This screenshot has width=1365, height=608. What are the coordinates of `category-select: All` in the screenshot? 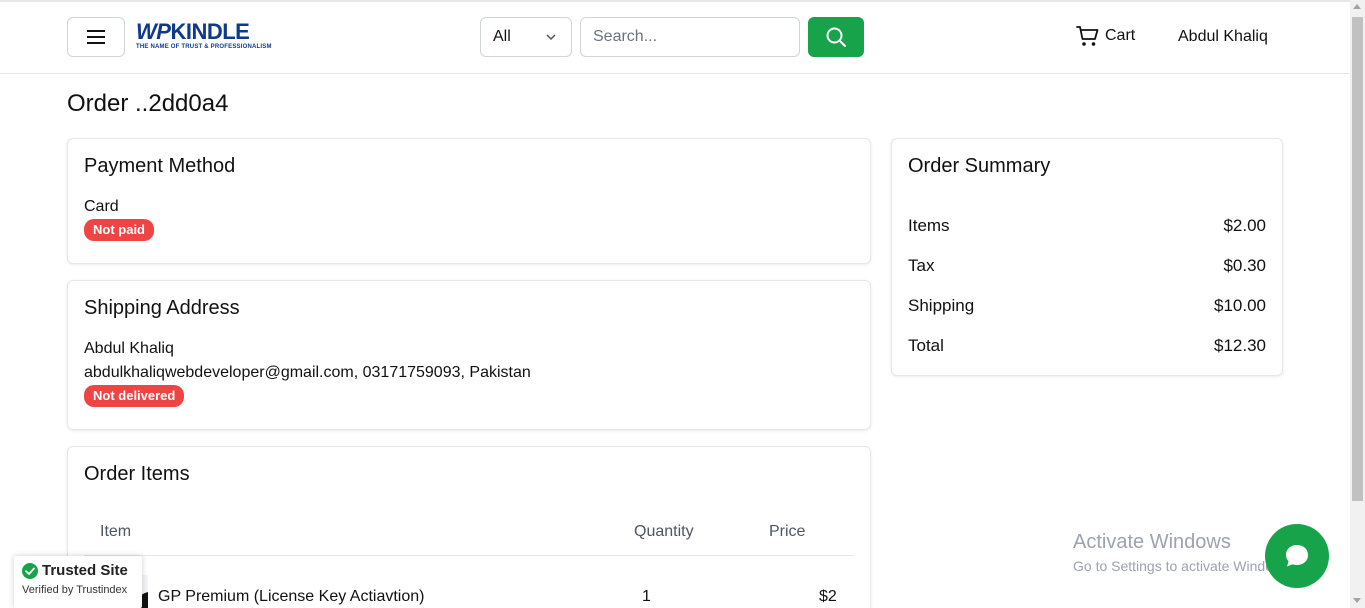 It's located at (526, 37).